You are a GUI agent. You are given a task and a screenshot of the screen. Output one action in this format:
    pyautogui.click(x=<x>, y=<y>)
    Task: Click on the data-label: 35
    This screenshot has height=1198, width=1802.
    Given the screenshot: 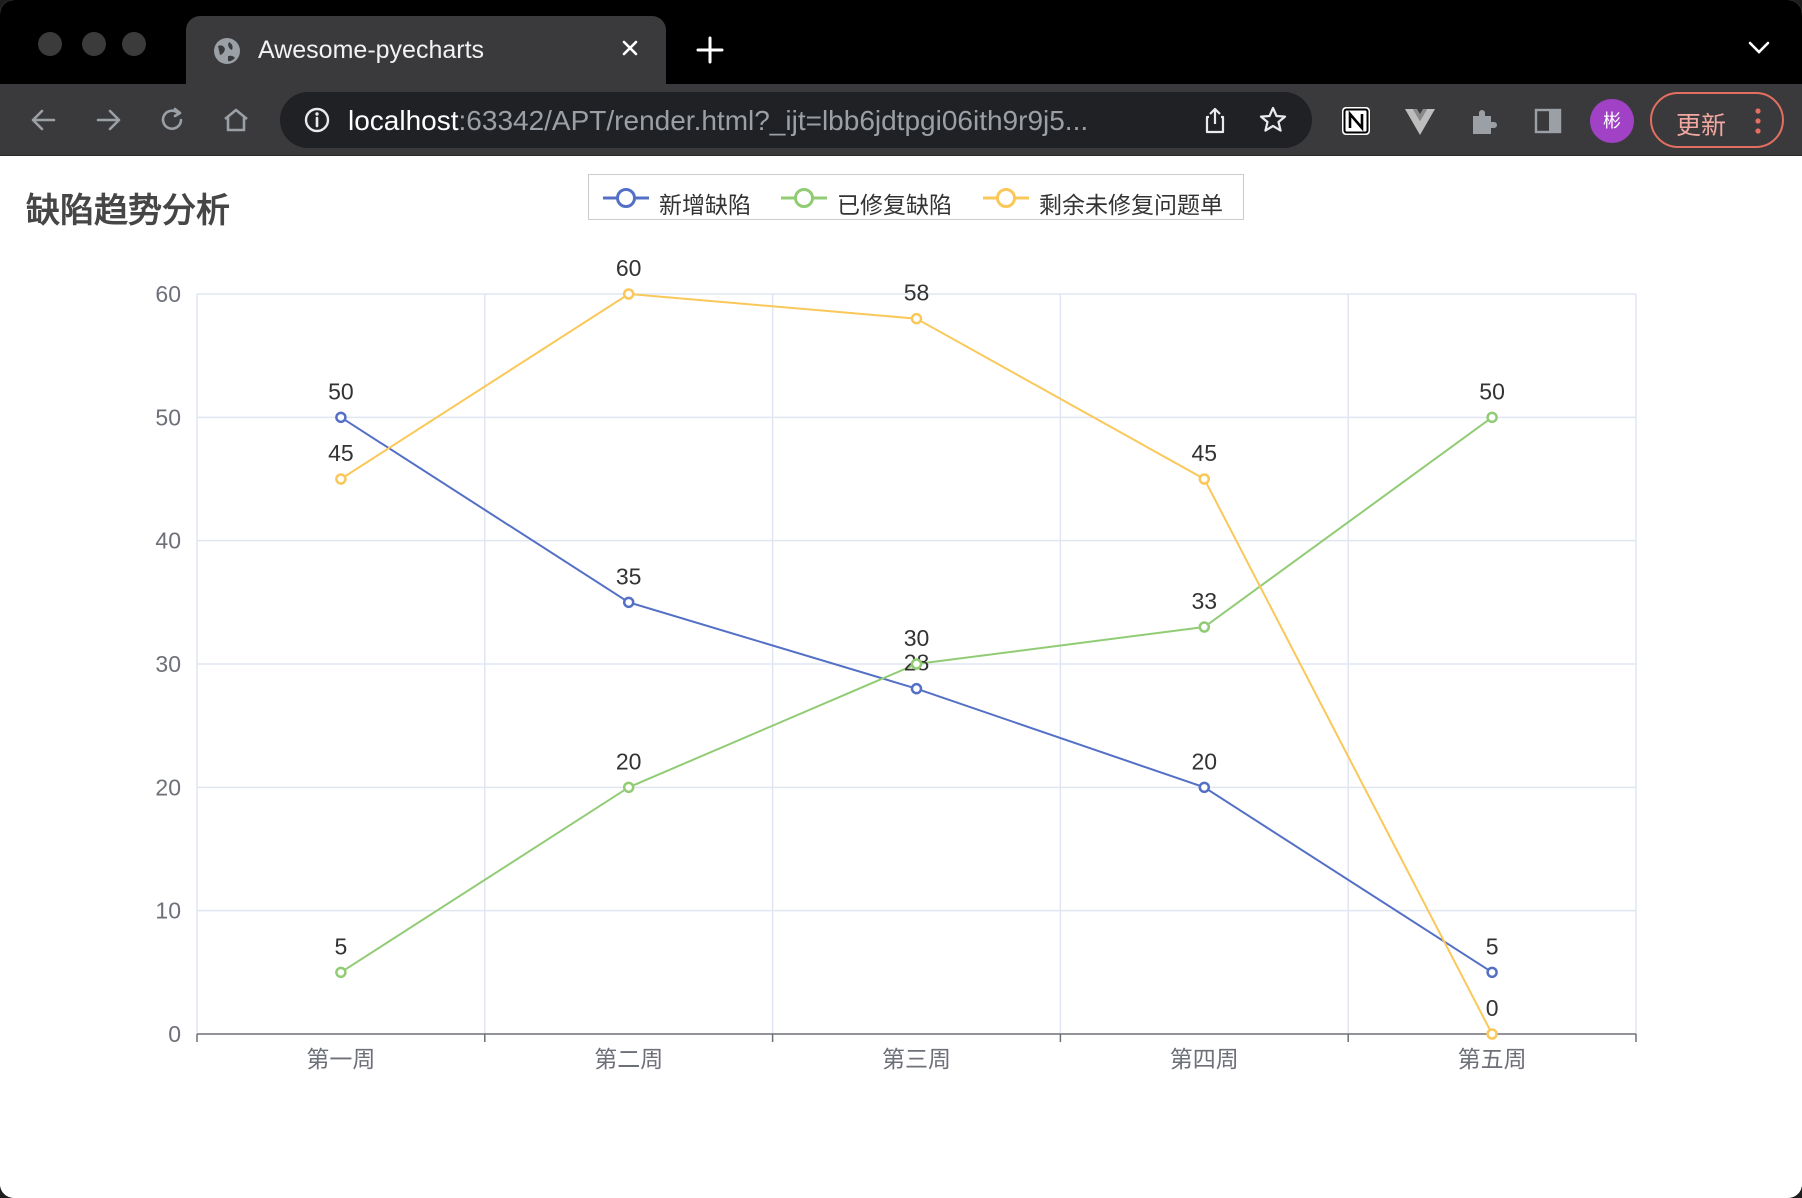 What is the action you would take?
    pyautogui.click(x=629, y=576)
    